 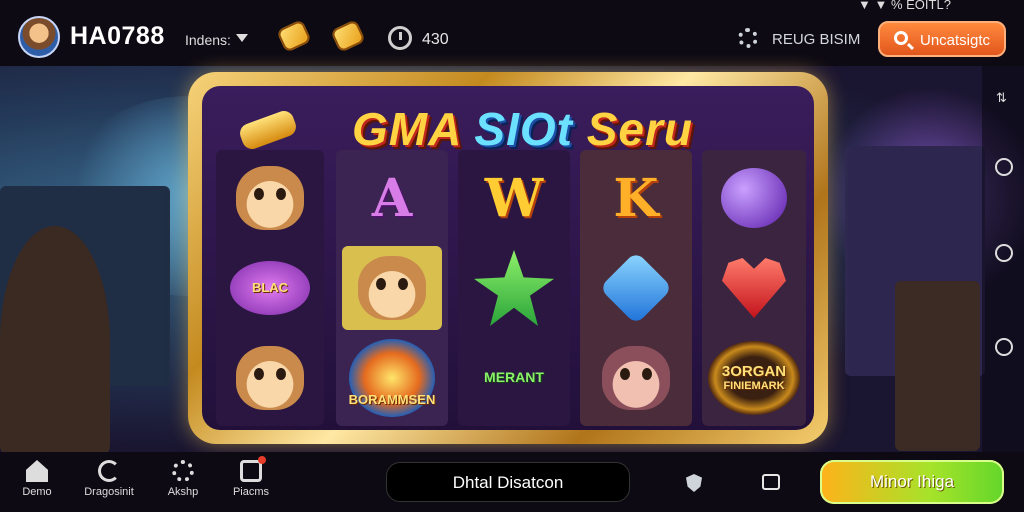 I want to click on merant-badge-text: MERANT, so click(x=514, y=377).